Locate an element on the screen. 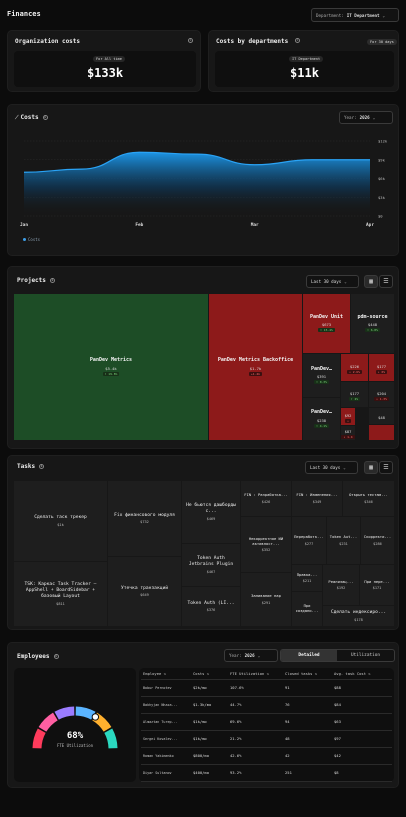 Image resolution: width=406 pixels, height=817 pixels. project-tile: $48 is located at coordinates (381, 416).